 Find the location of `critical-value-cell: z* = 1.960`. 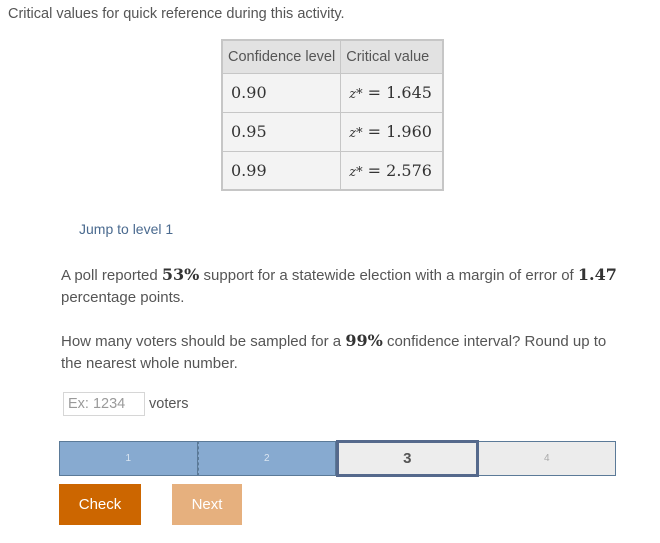

critical-value-cell: z* = 1.960 is located at coordinates (392, 131).